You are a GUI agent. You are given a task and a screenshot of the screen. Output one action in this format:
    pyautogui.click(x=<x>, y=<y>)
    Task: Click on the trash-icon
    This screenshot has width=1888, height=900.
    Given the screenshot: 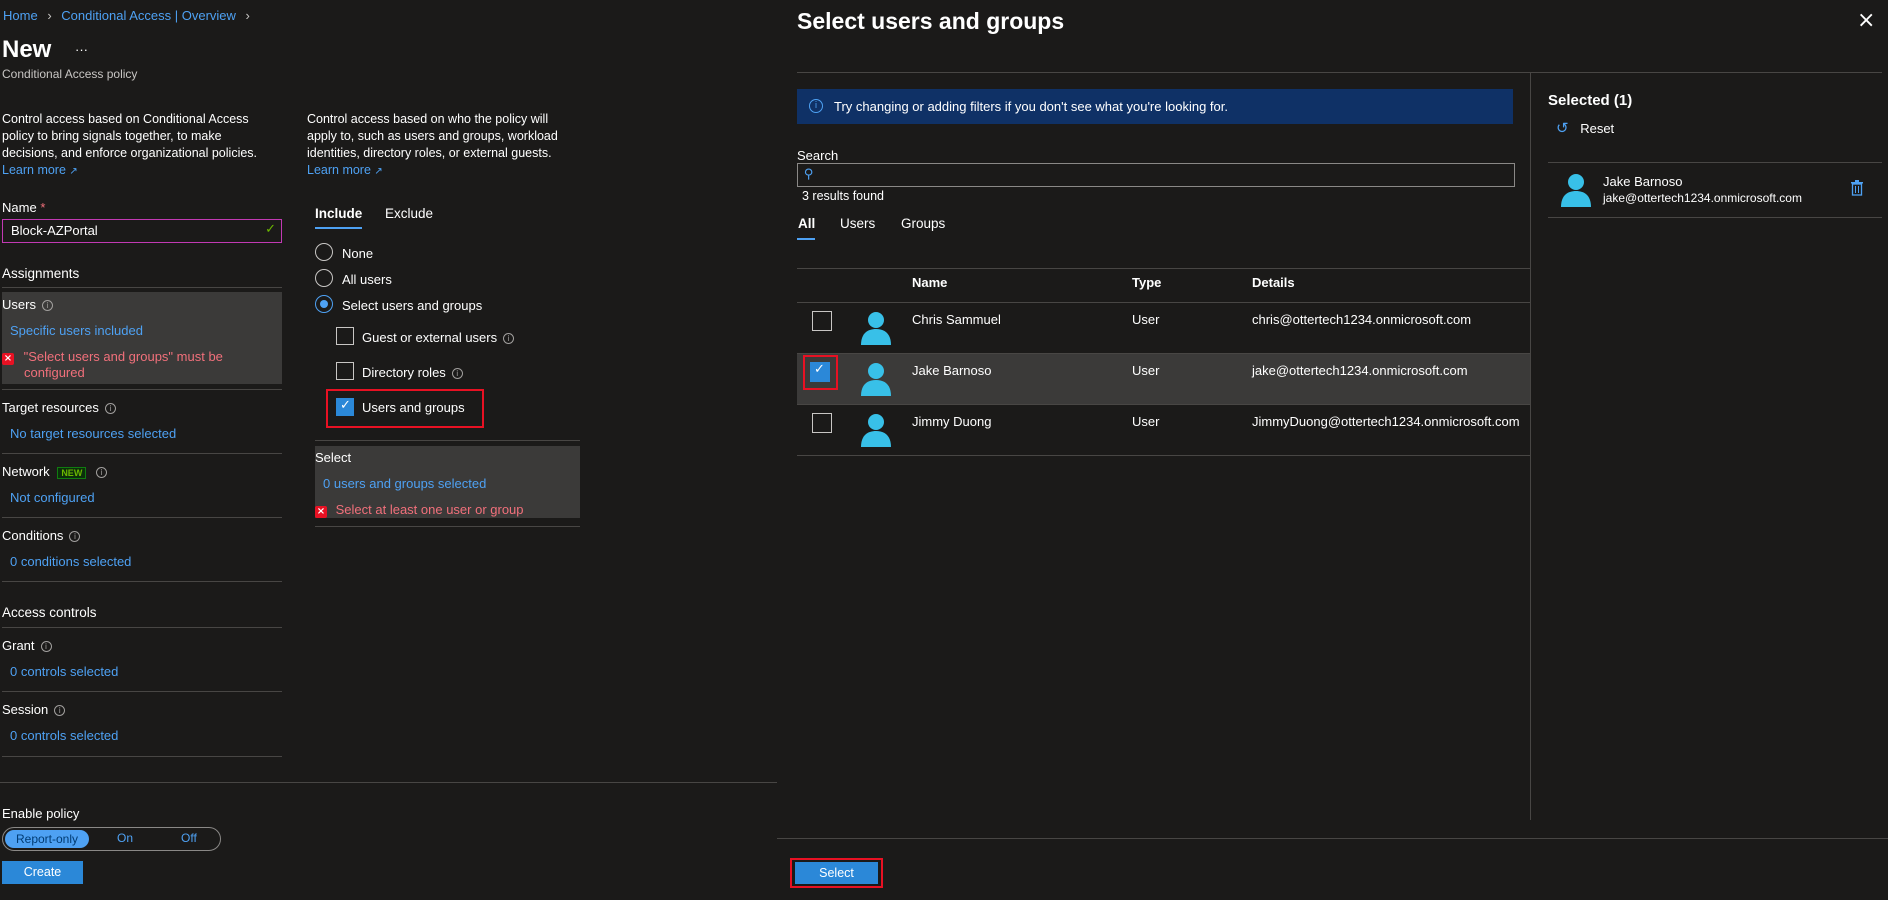 What is the action you would take?
    pyautogui.click(x=1857, y=188)
    